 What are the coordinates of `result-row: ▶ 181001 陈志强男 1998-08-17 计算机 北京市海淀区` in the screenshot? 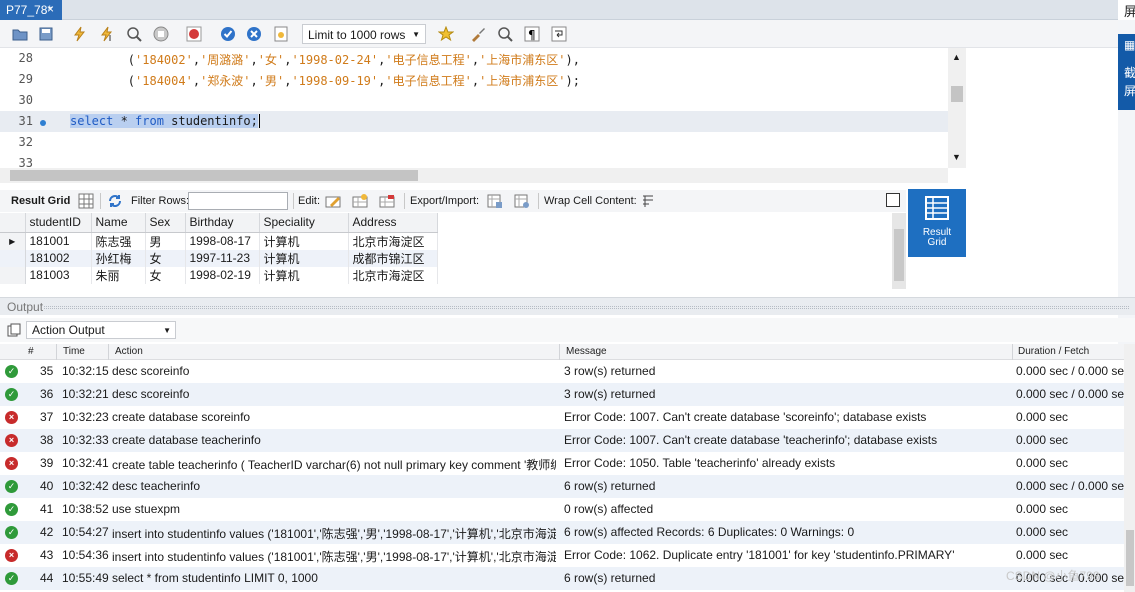 It's located at (219, 241).